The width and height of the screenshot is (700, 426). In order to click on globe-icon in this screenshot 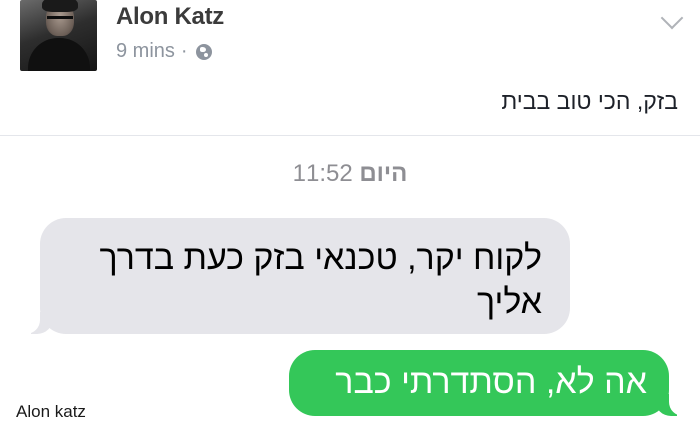, I will do `click(203, 51)`.